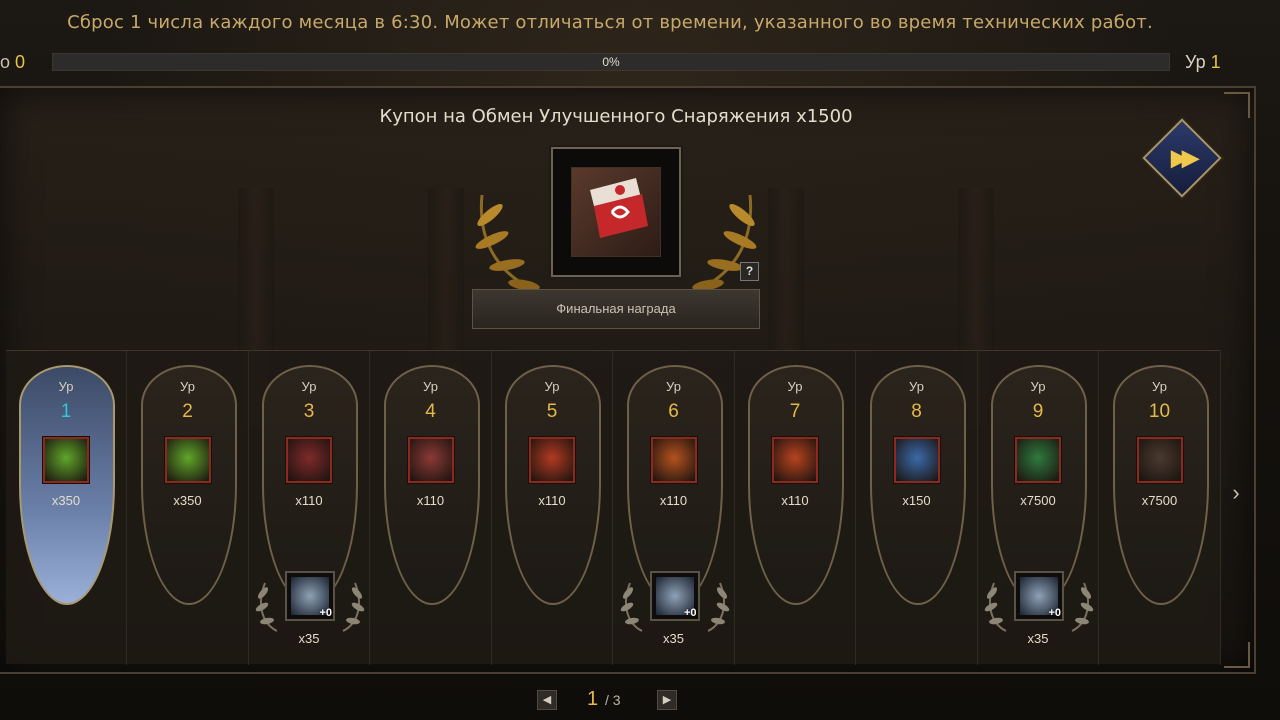 Image resolution: width=1280 pixels, height=720 pixels. Describe the element at coordinates (430, 411) in the screenshot. I see `level-number: 4` at that location.